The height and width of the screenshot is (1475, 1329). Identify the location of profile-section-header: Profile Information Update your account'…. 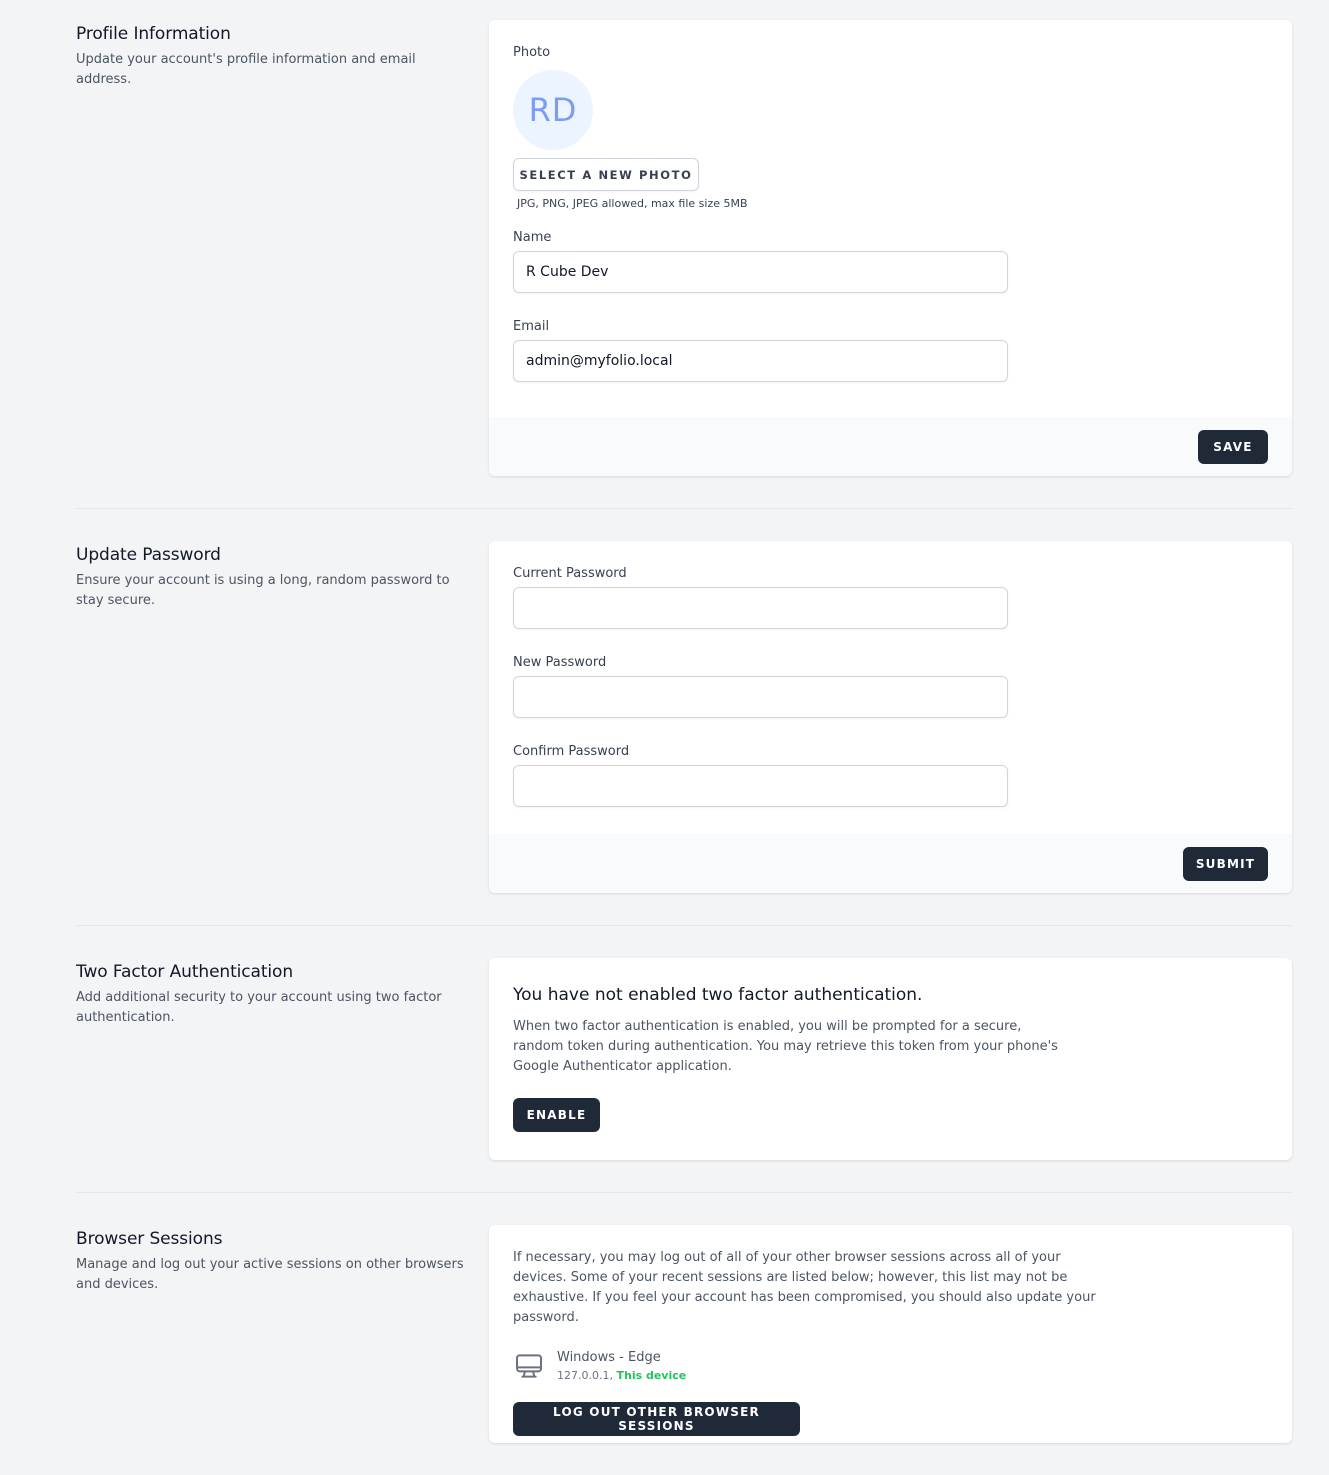
(272, 55).